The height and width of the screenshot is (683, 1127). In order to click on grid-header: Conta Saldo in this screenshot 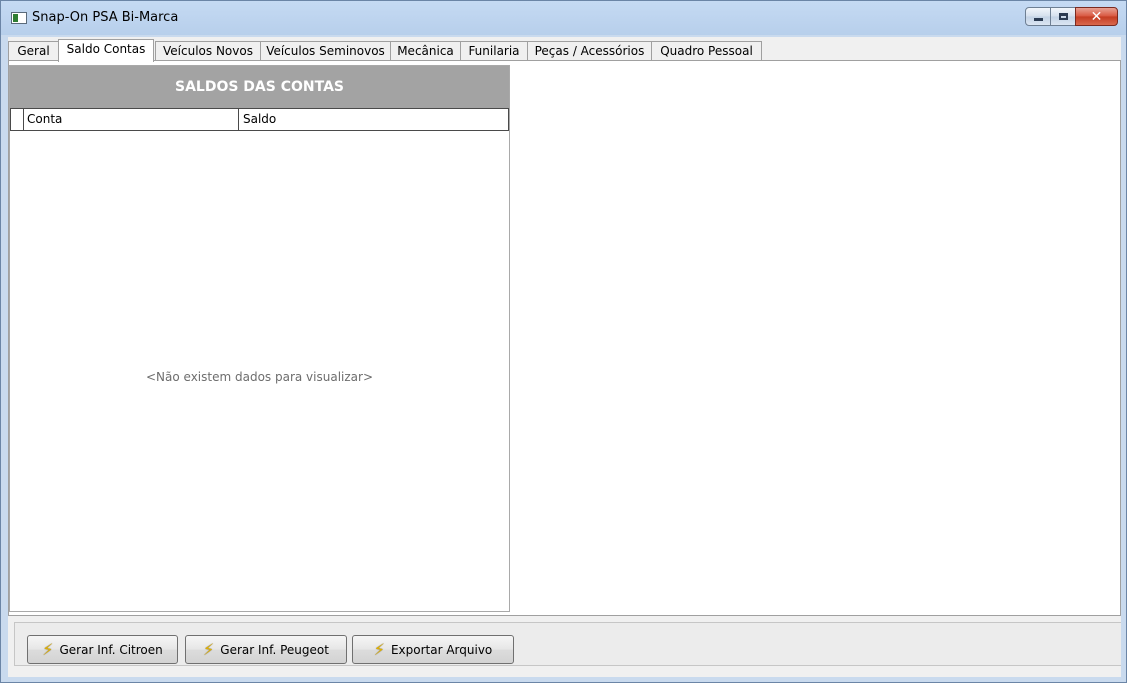, I will do `click(259, 119)`.